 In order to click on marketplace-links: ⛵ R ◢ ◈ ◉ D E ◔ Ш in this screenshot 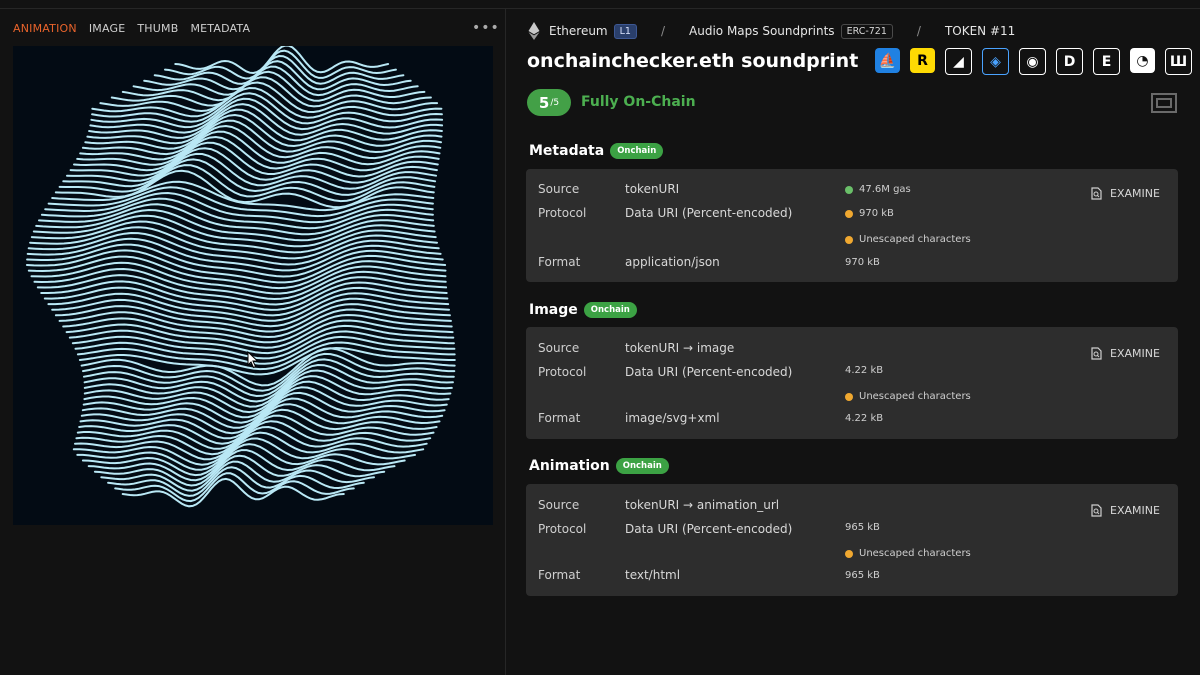, I will do `click(1033, 61)`.